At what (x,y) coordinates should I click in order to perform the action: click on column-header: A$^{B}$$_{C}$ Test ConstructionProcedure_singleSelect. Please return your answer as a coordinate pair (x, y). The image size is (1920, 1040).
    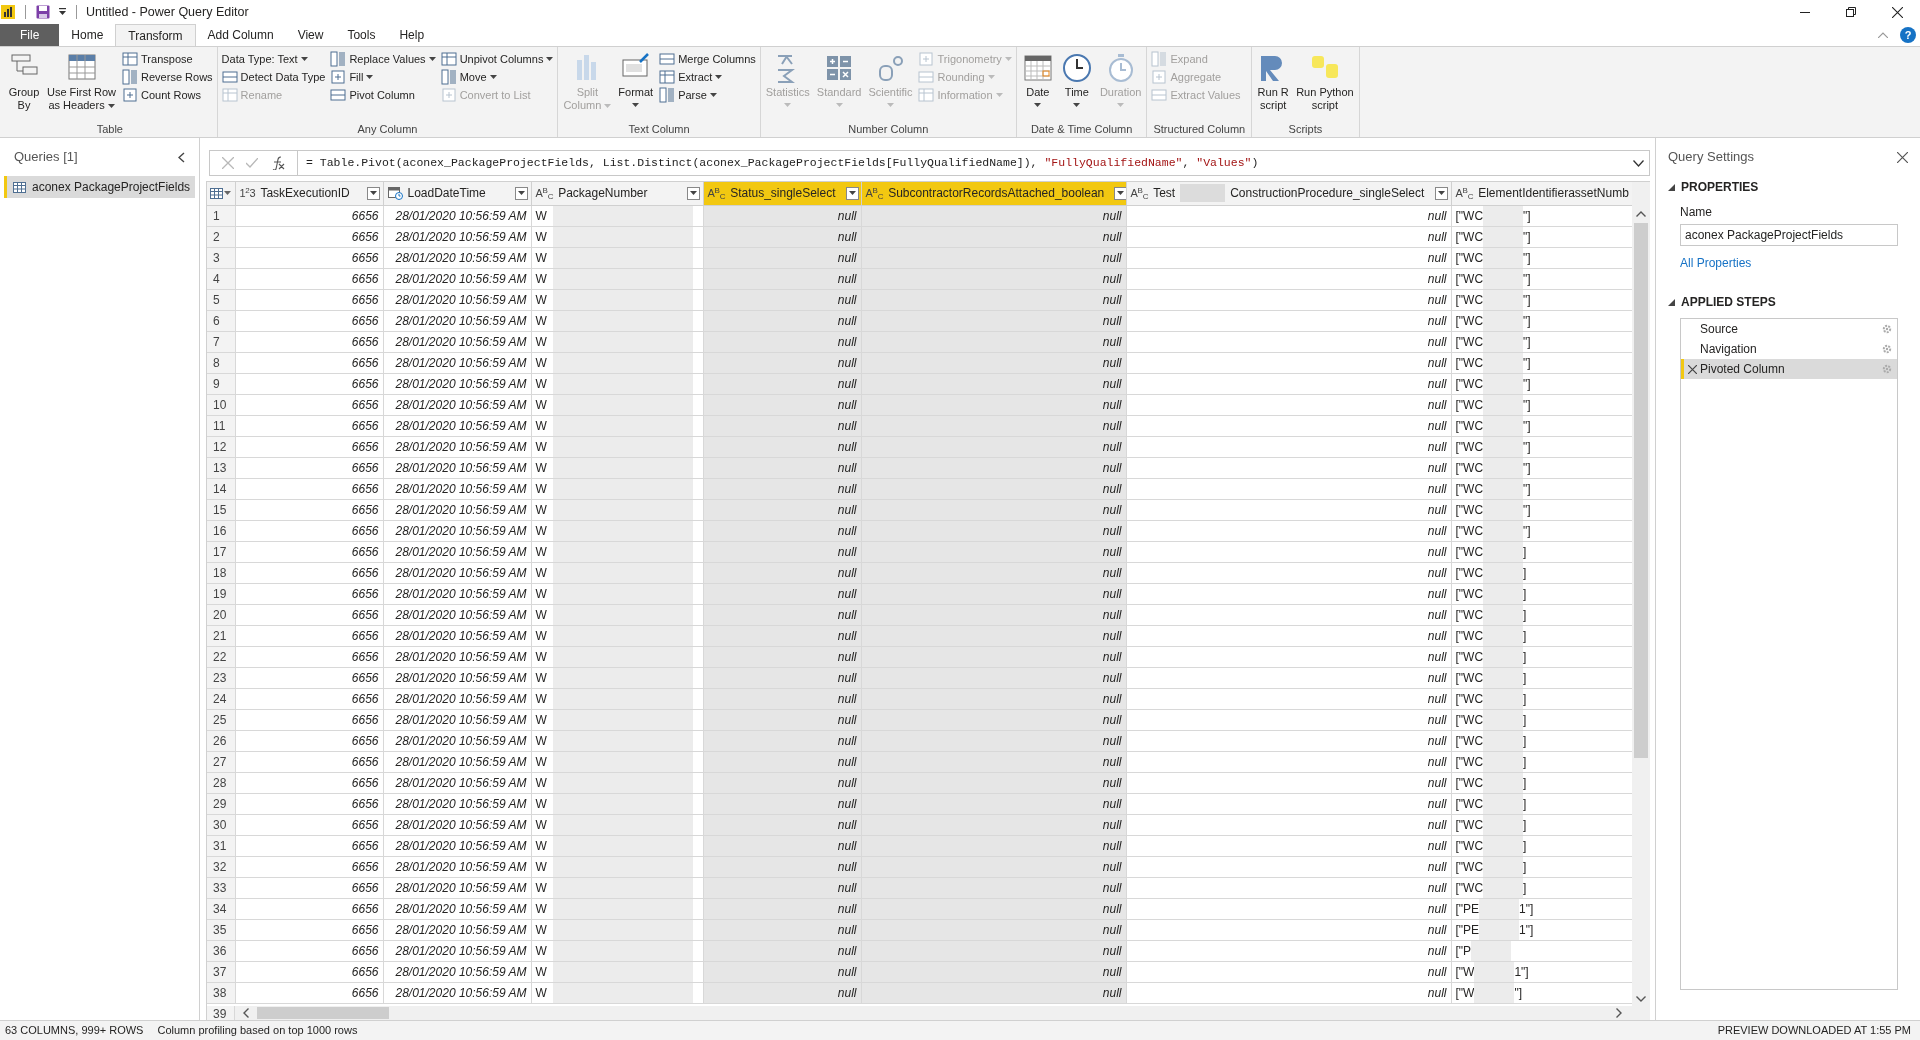
    Looking at the image, I should click on (1288, 193).